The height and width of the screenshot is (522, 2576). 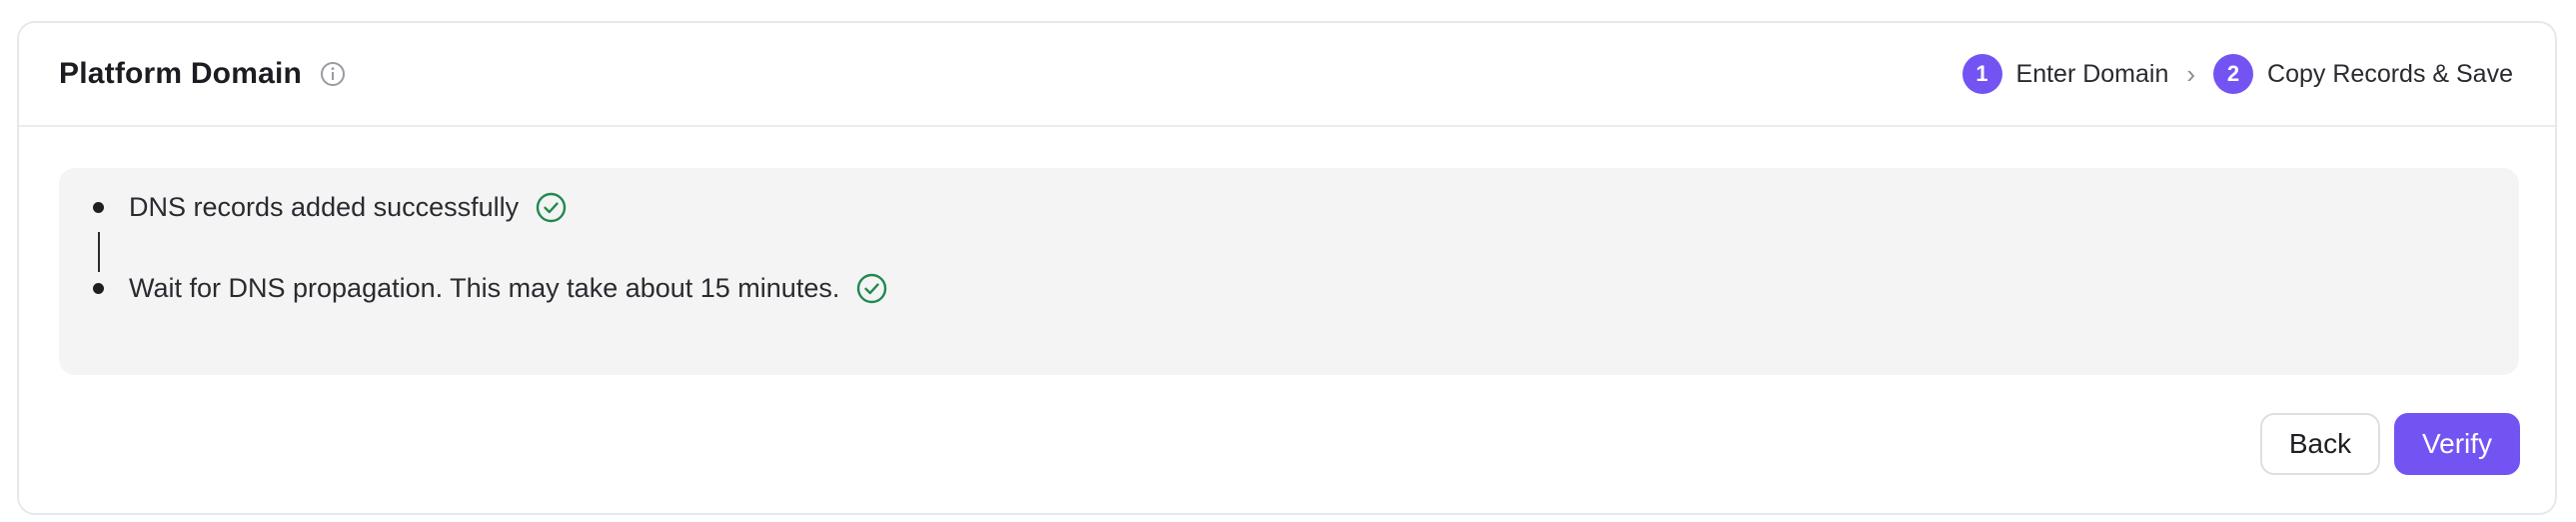 I want to click on step-number: 2, so click(x=2233, y=74).